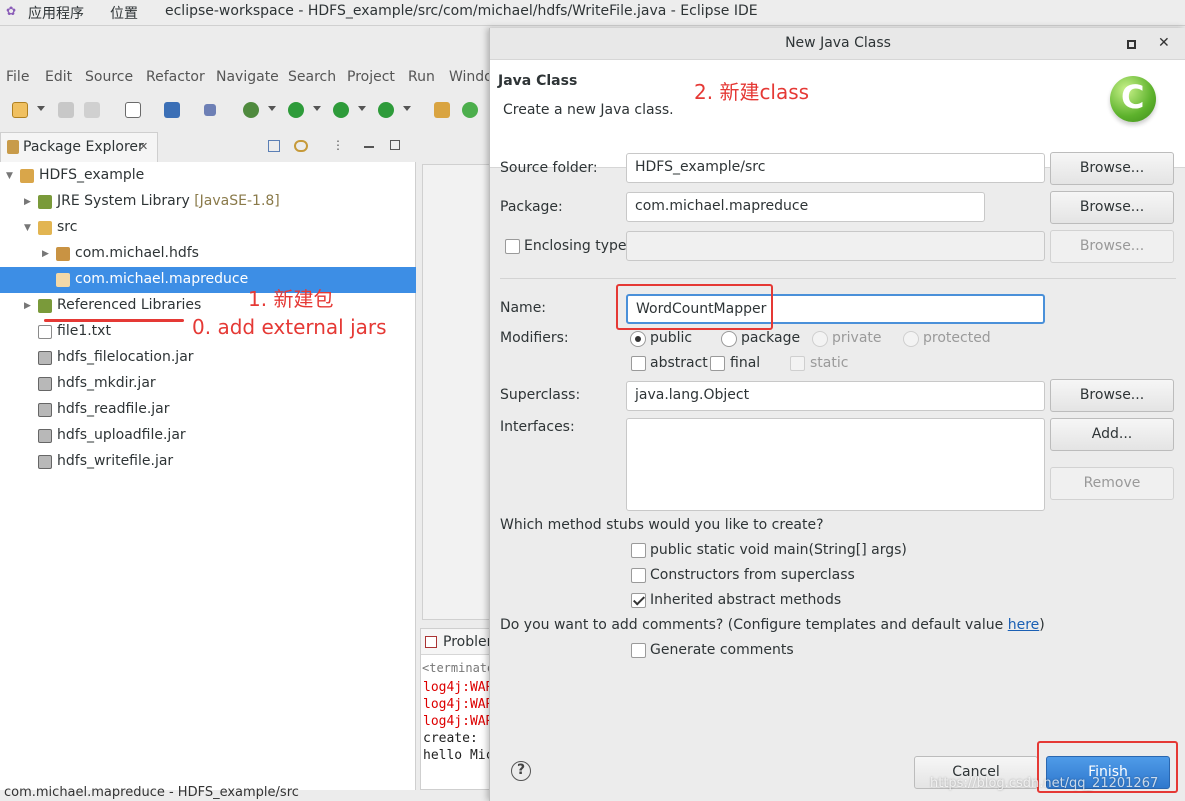  Describe the element at coordinates (746, 600) in the screenshot. I see `stub-inherited-label: Inherited abstract methods` at that location.